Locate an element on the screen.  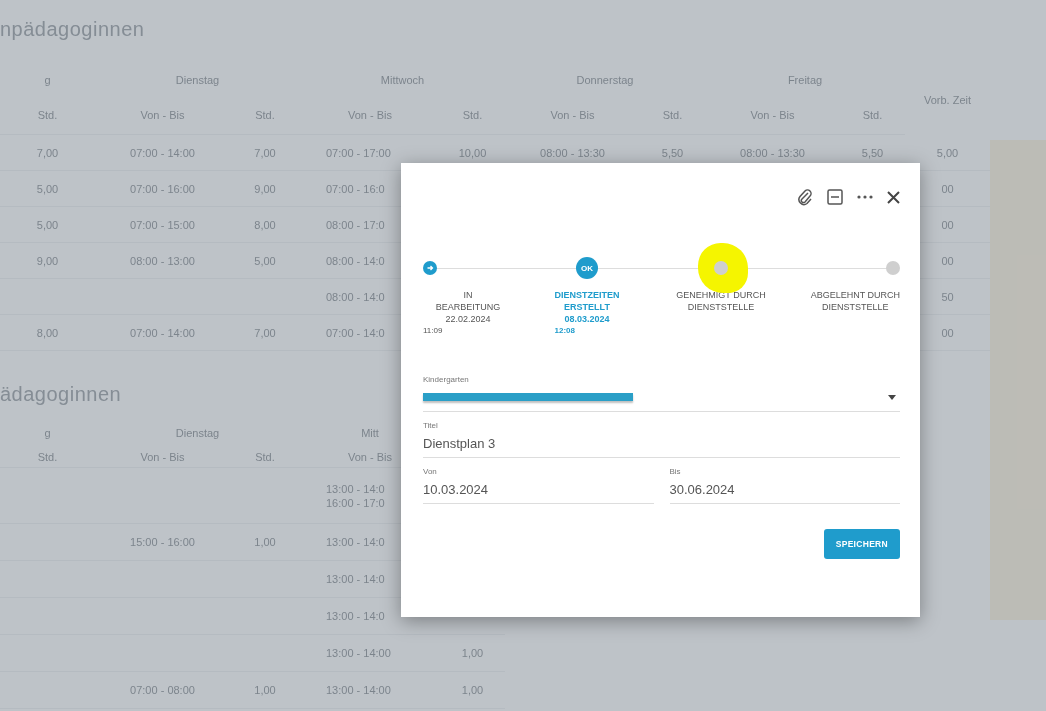
step-time: 12:08 is located at coordinates (564, 331).